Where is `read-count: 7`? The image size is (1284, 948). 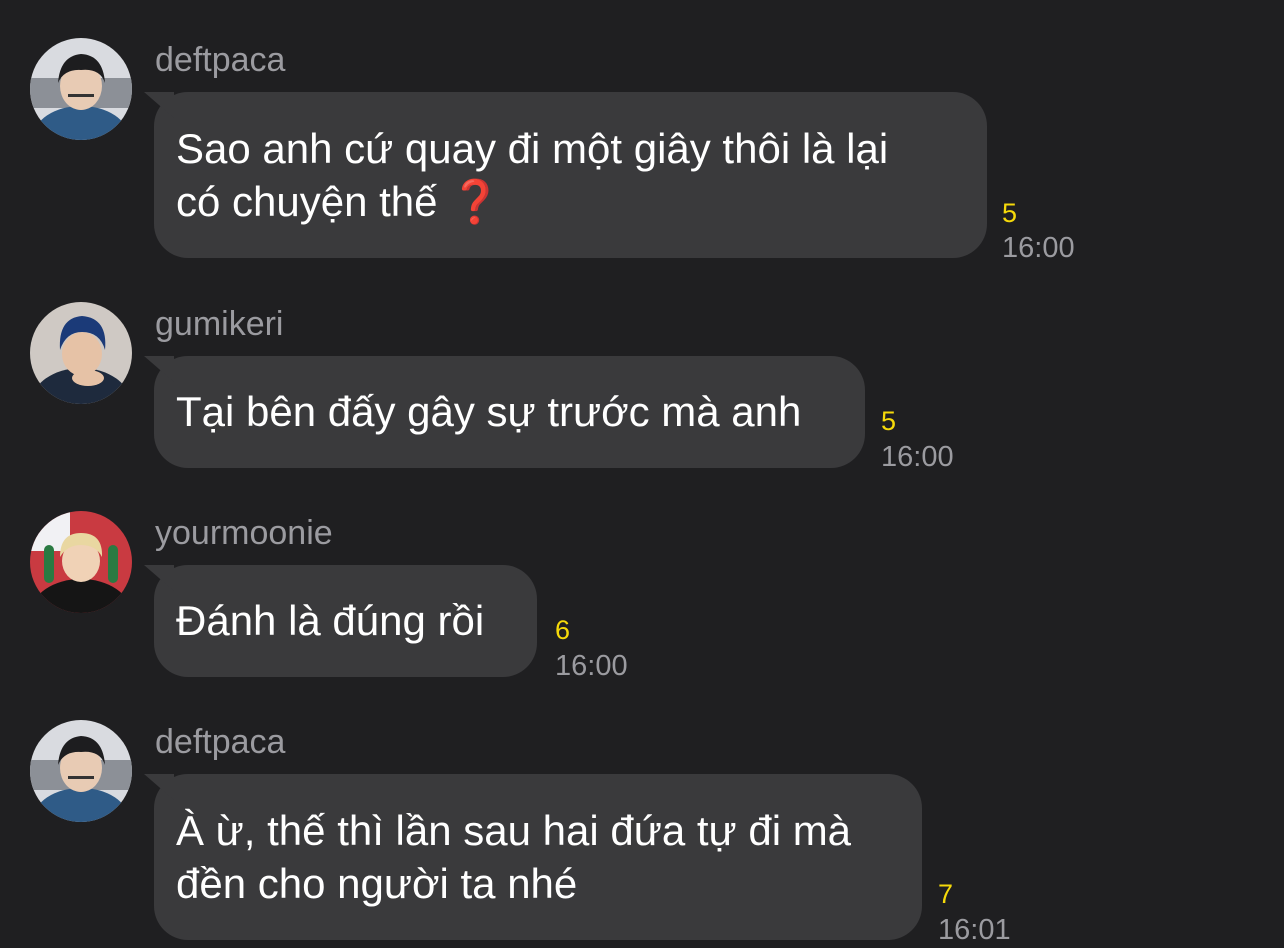 read-count: 7 is located at coordinates (946, 894).